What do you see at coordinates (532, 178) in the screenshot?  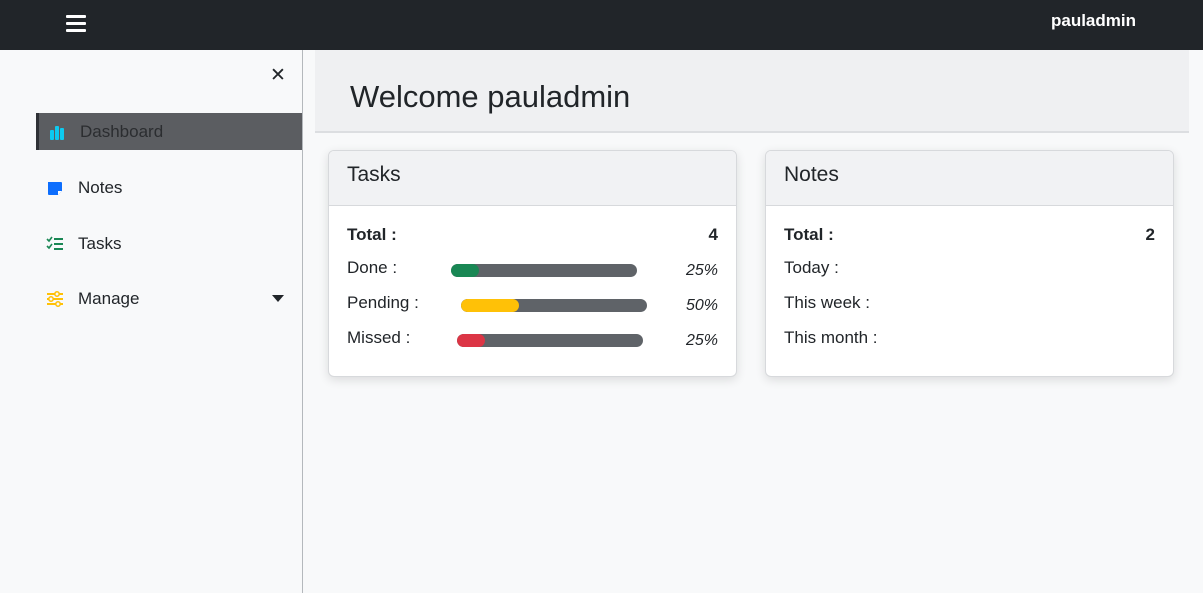 I see `card-header: Tasks` at bounding box center [532, 178].